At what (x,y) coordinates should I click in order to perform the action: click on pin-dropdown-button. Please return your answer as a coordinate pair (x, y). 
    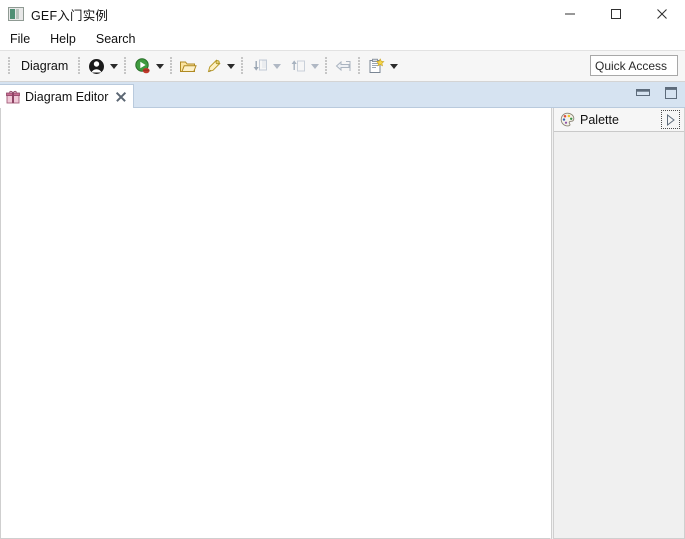
    Looking at the image, I should click on (230, 66).